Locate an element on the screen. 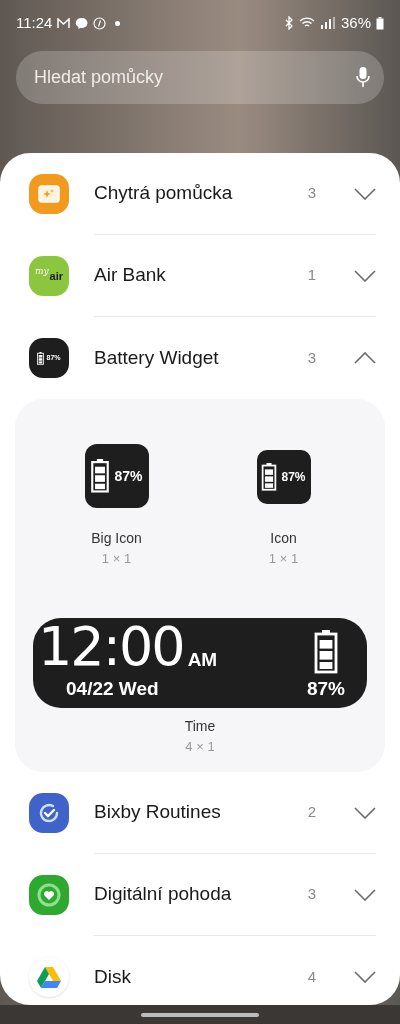 This screenshot has width=400, height=1024. category-row: Bixby Routines 2 is located at coordinates (200, 813).